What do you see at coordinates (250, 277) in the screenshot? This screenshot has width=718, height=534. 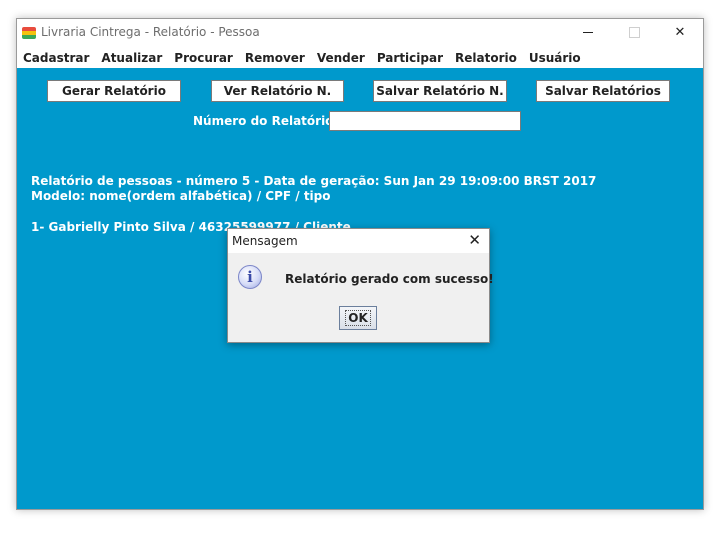 I see `info-icon: i` at bounding box center [250, 277].